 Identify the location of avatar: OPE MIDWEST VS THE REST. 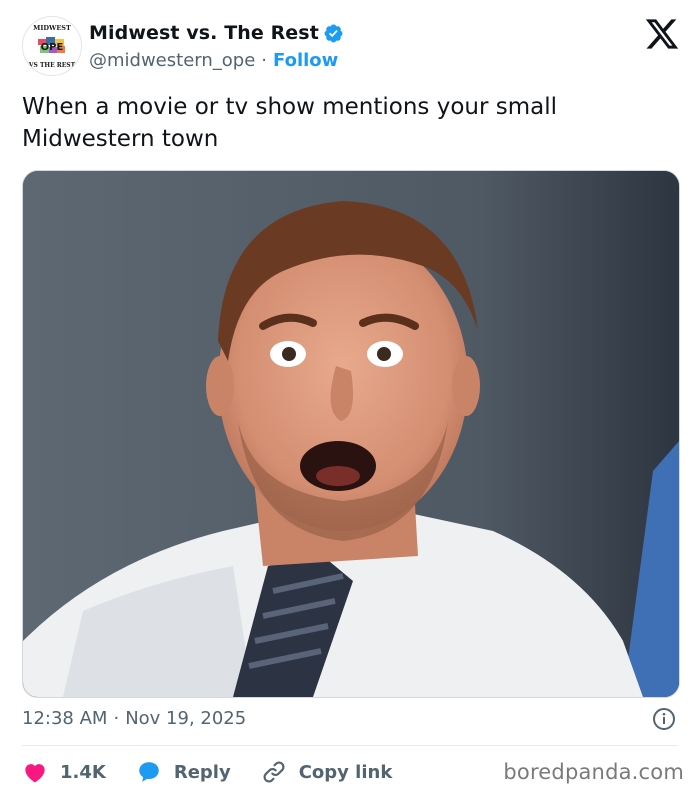
(52, 46).